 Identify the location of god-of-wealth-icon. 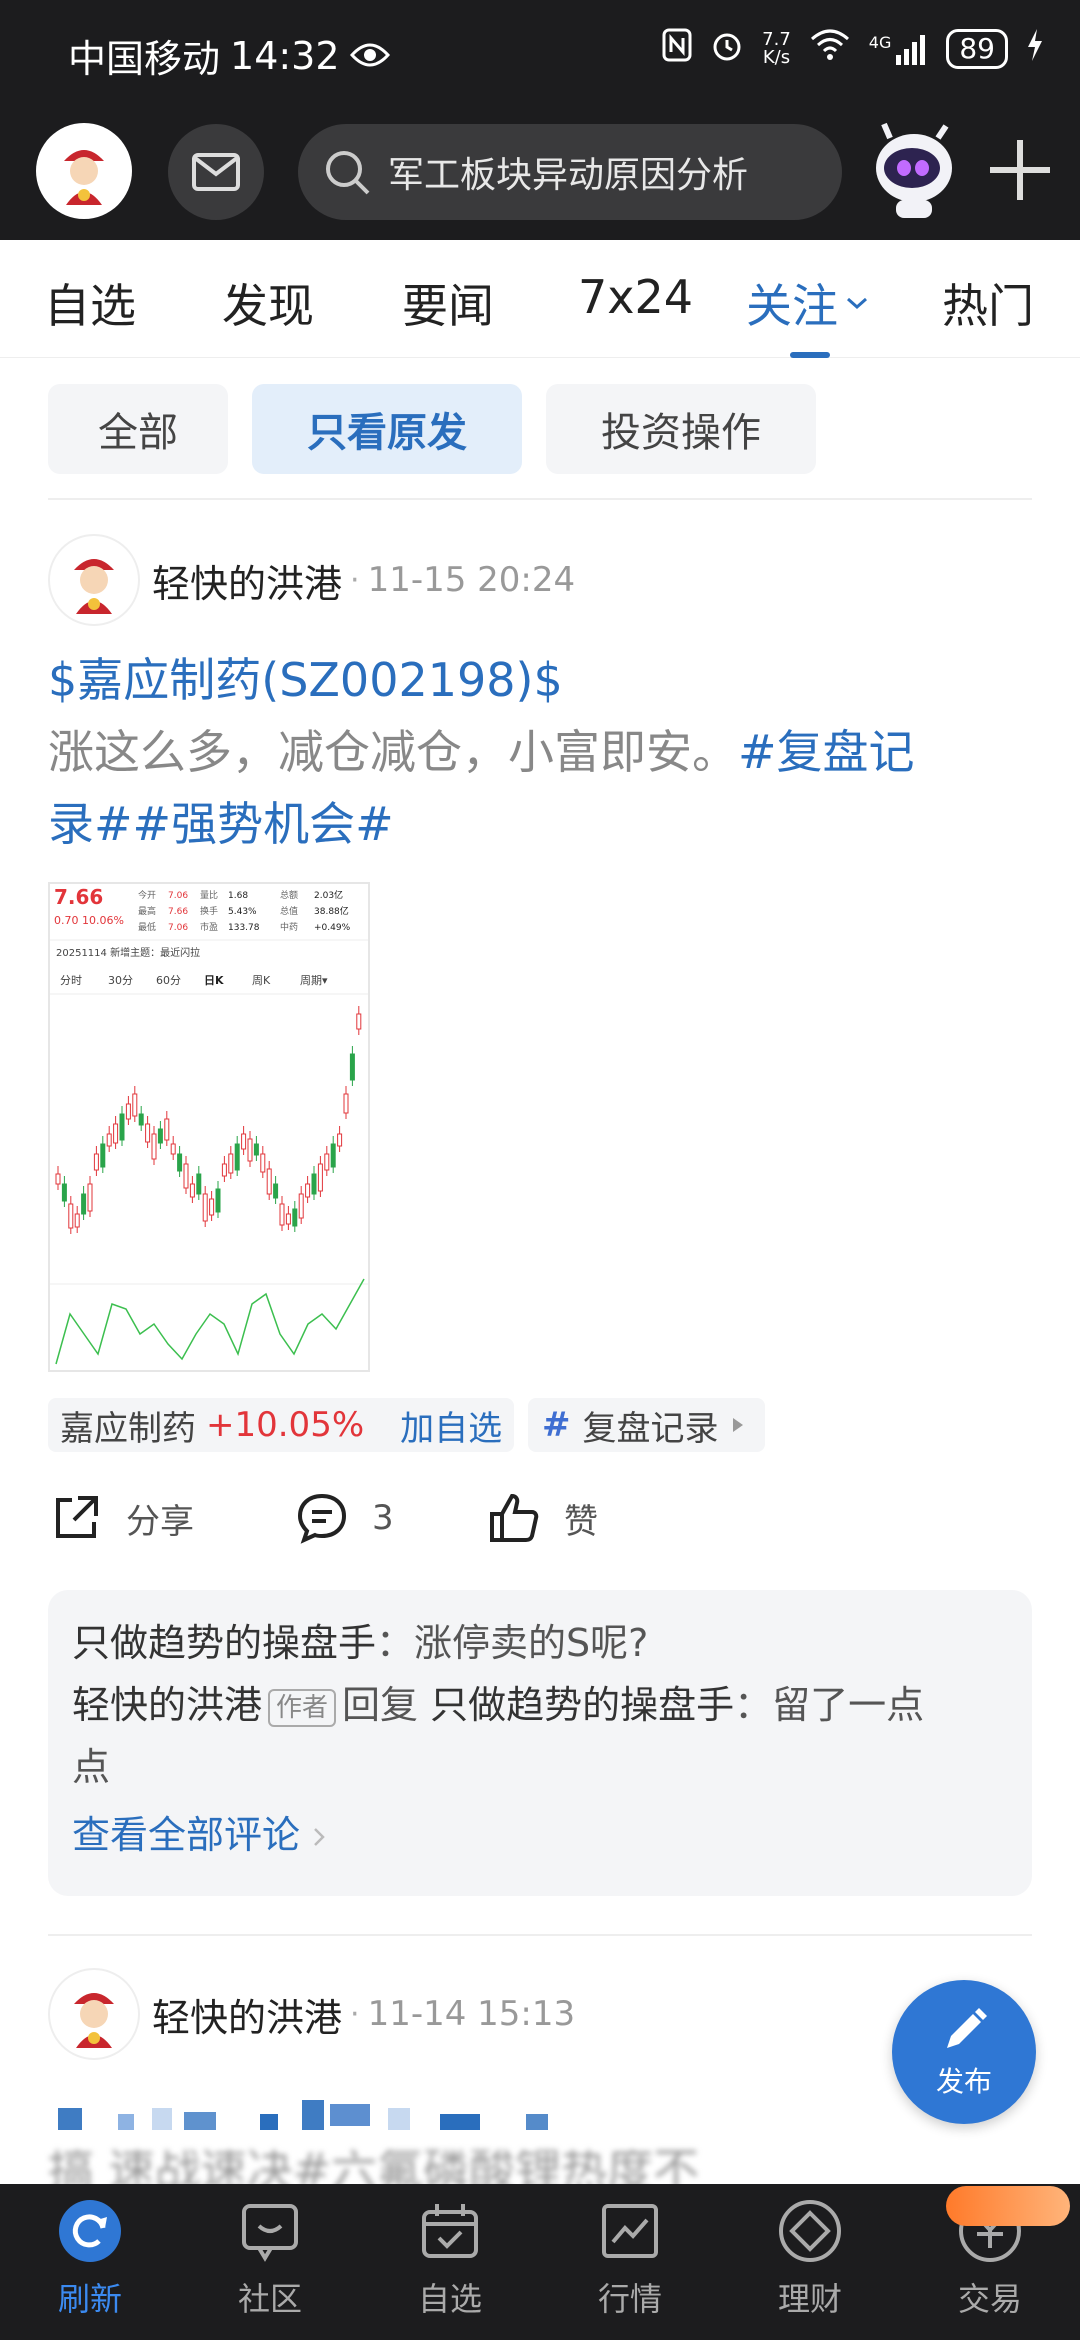
(94, 586).